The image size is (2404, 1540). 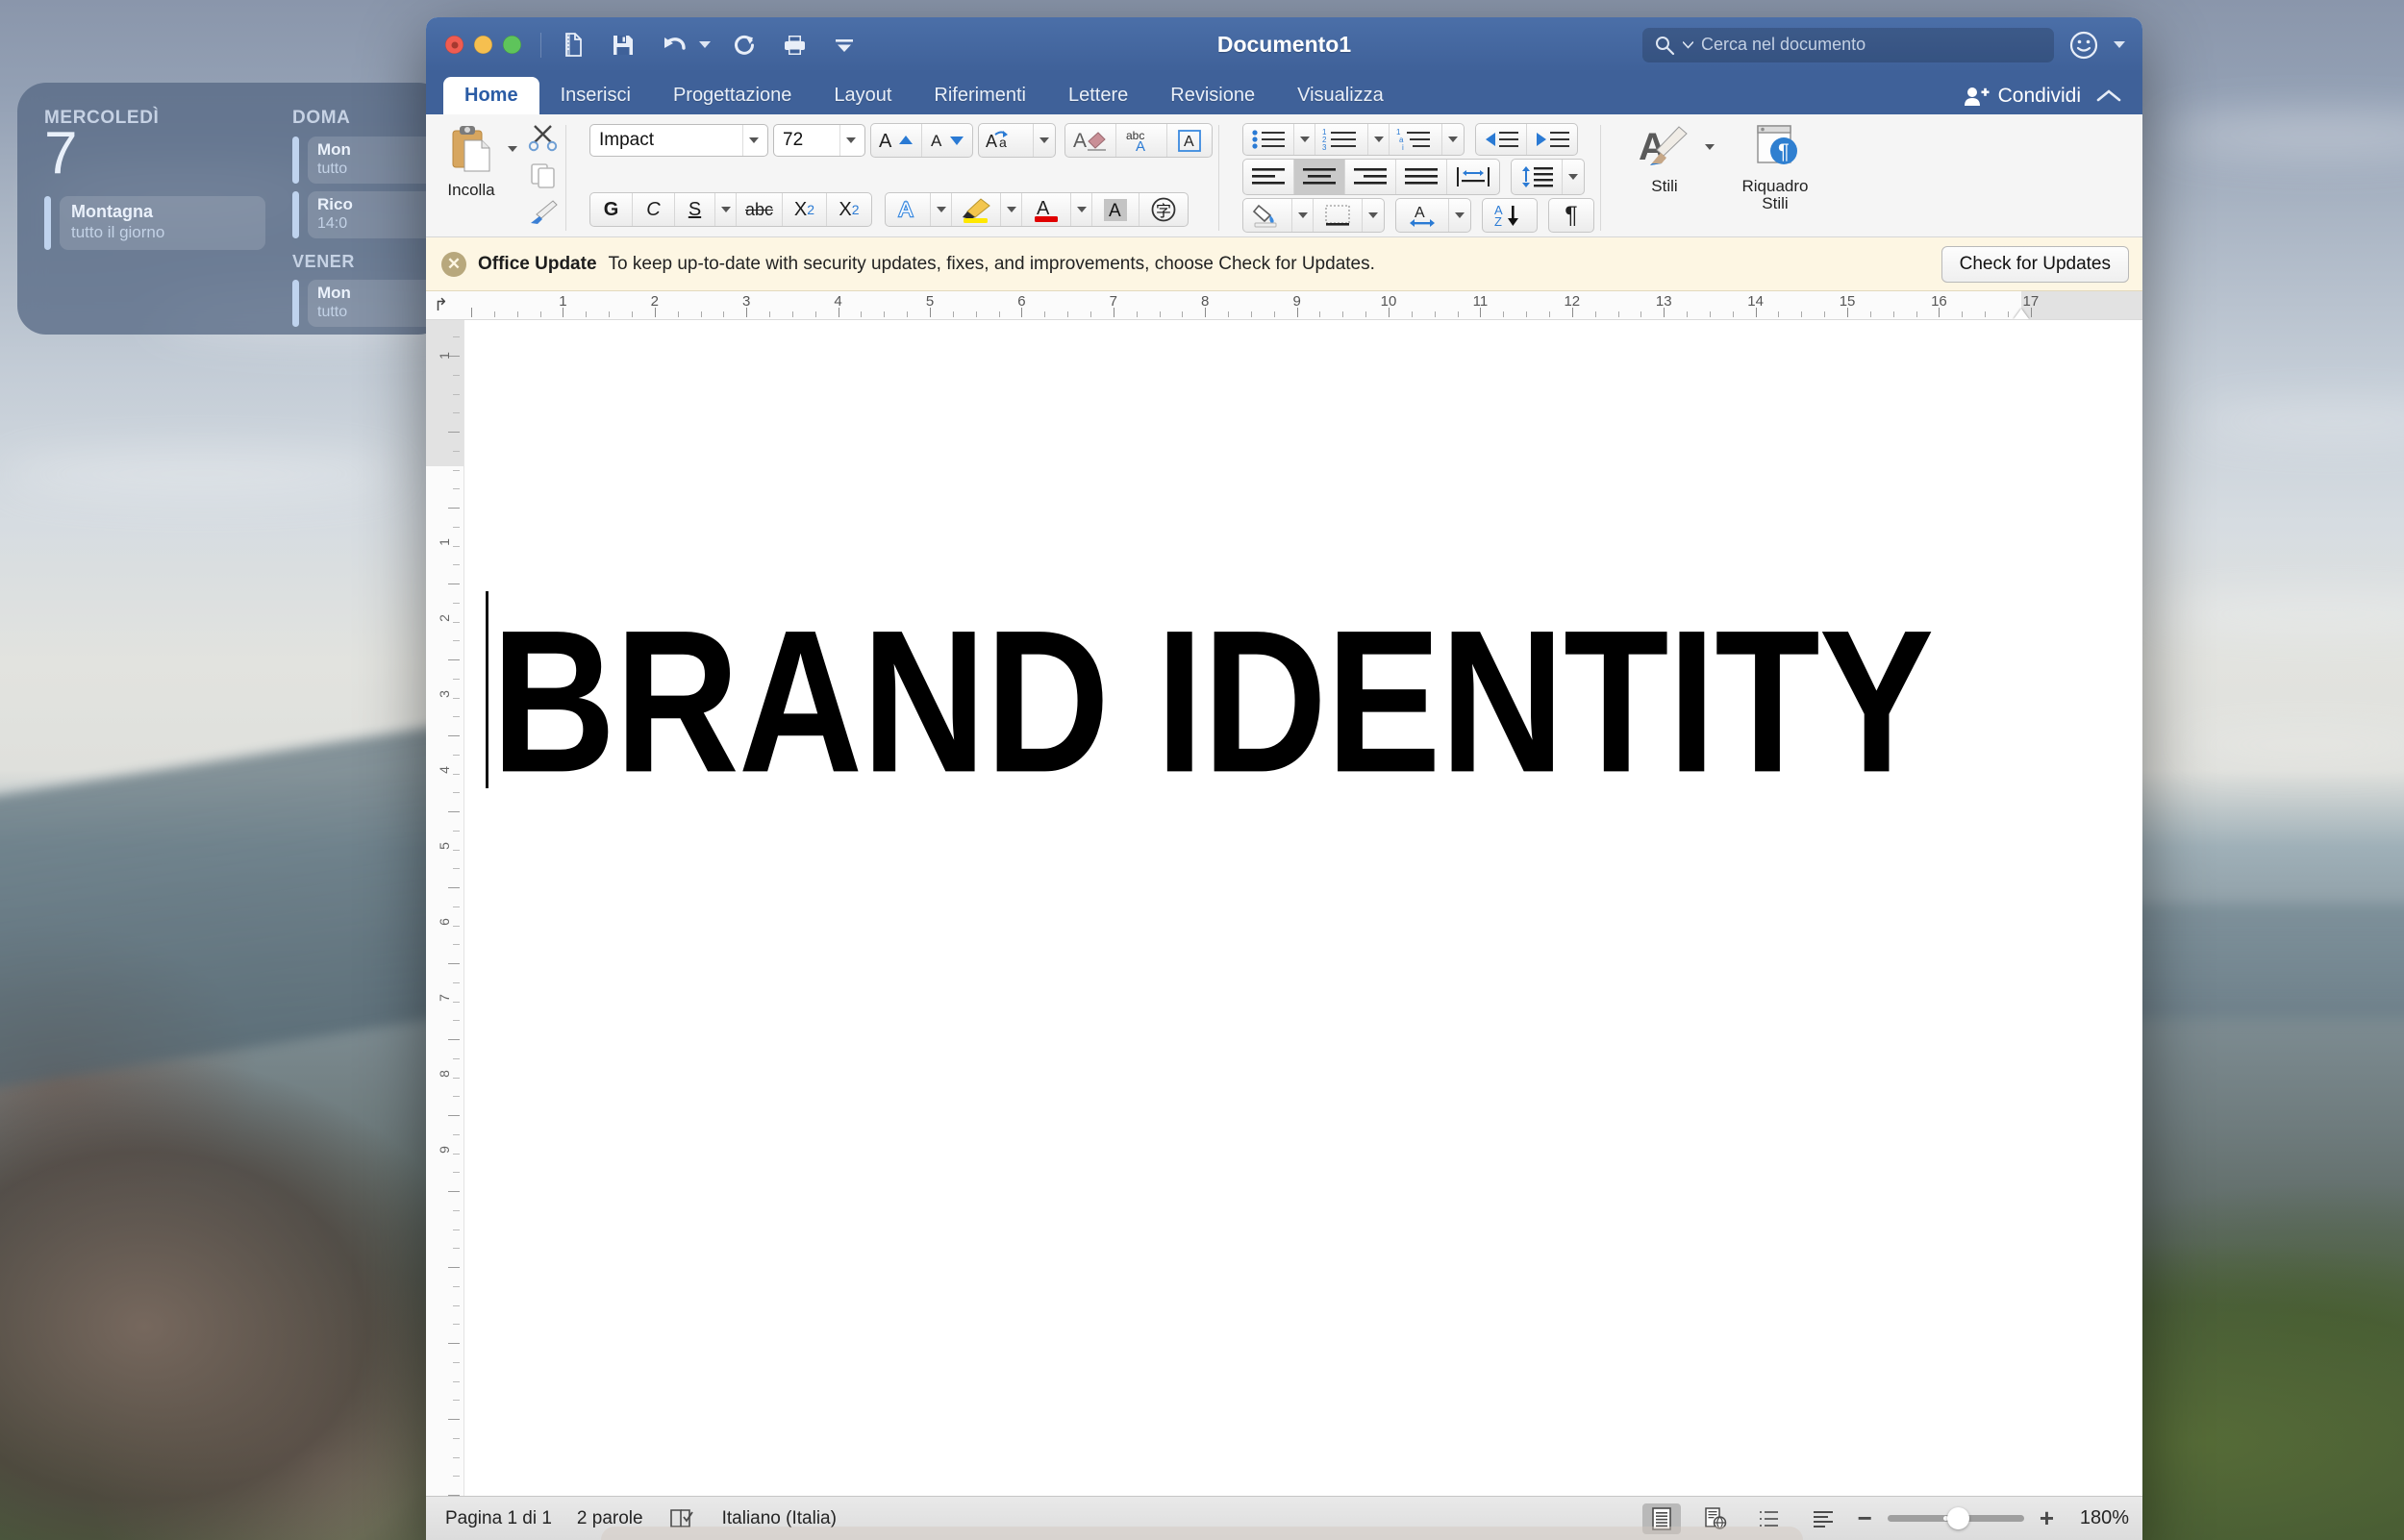 I want to click on undo-dropdown-caret, so click(x=705, y=44).